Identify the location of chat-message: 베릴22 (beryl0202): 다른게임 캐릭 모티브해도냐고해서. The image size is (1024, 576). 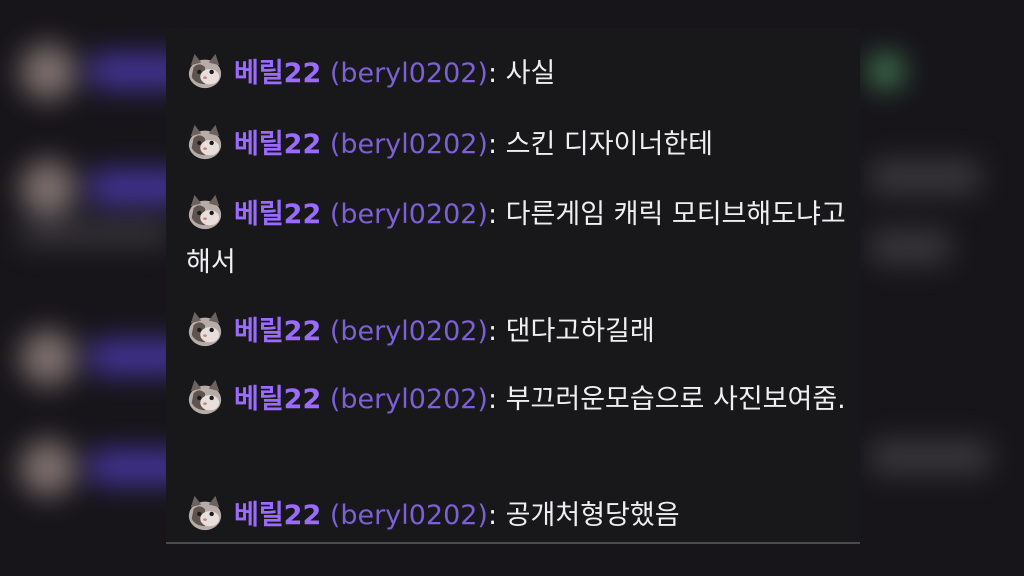
(524, 239).